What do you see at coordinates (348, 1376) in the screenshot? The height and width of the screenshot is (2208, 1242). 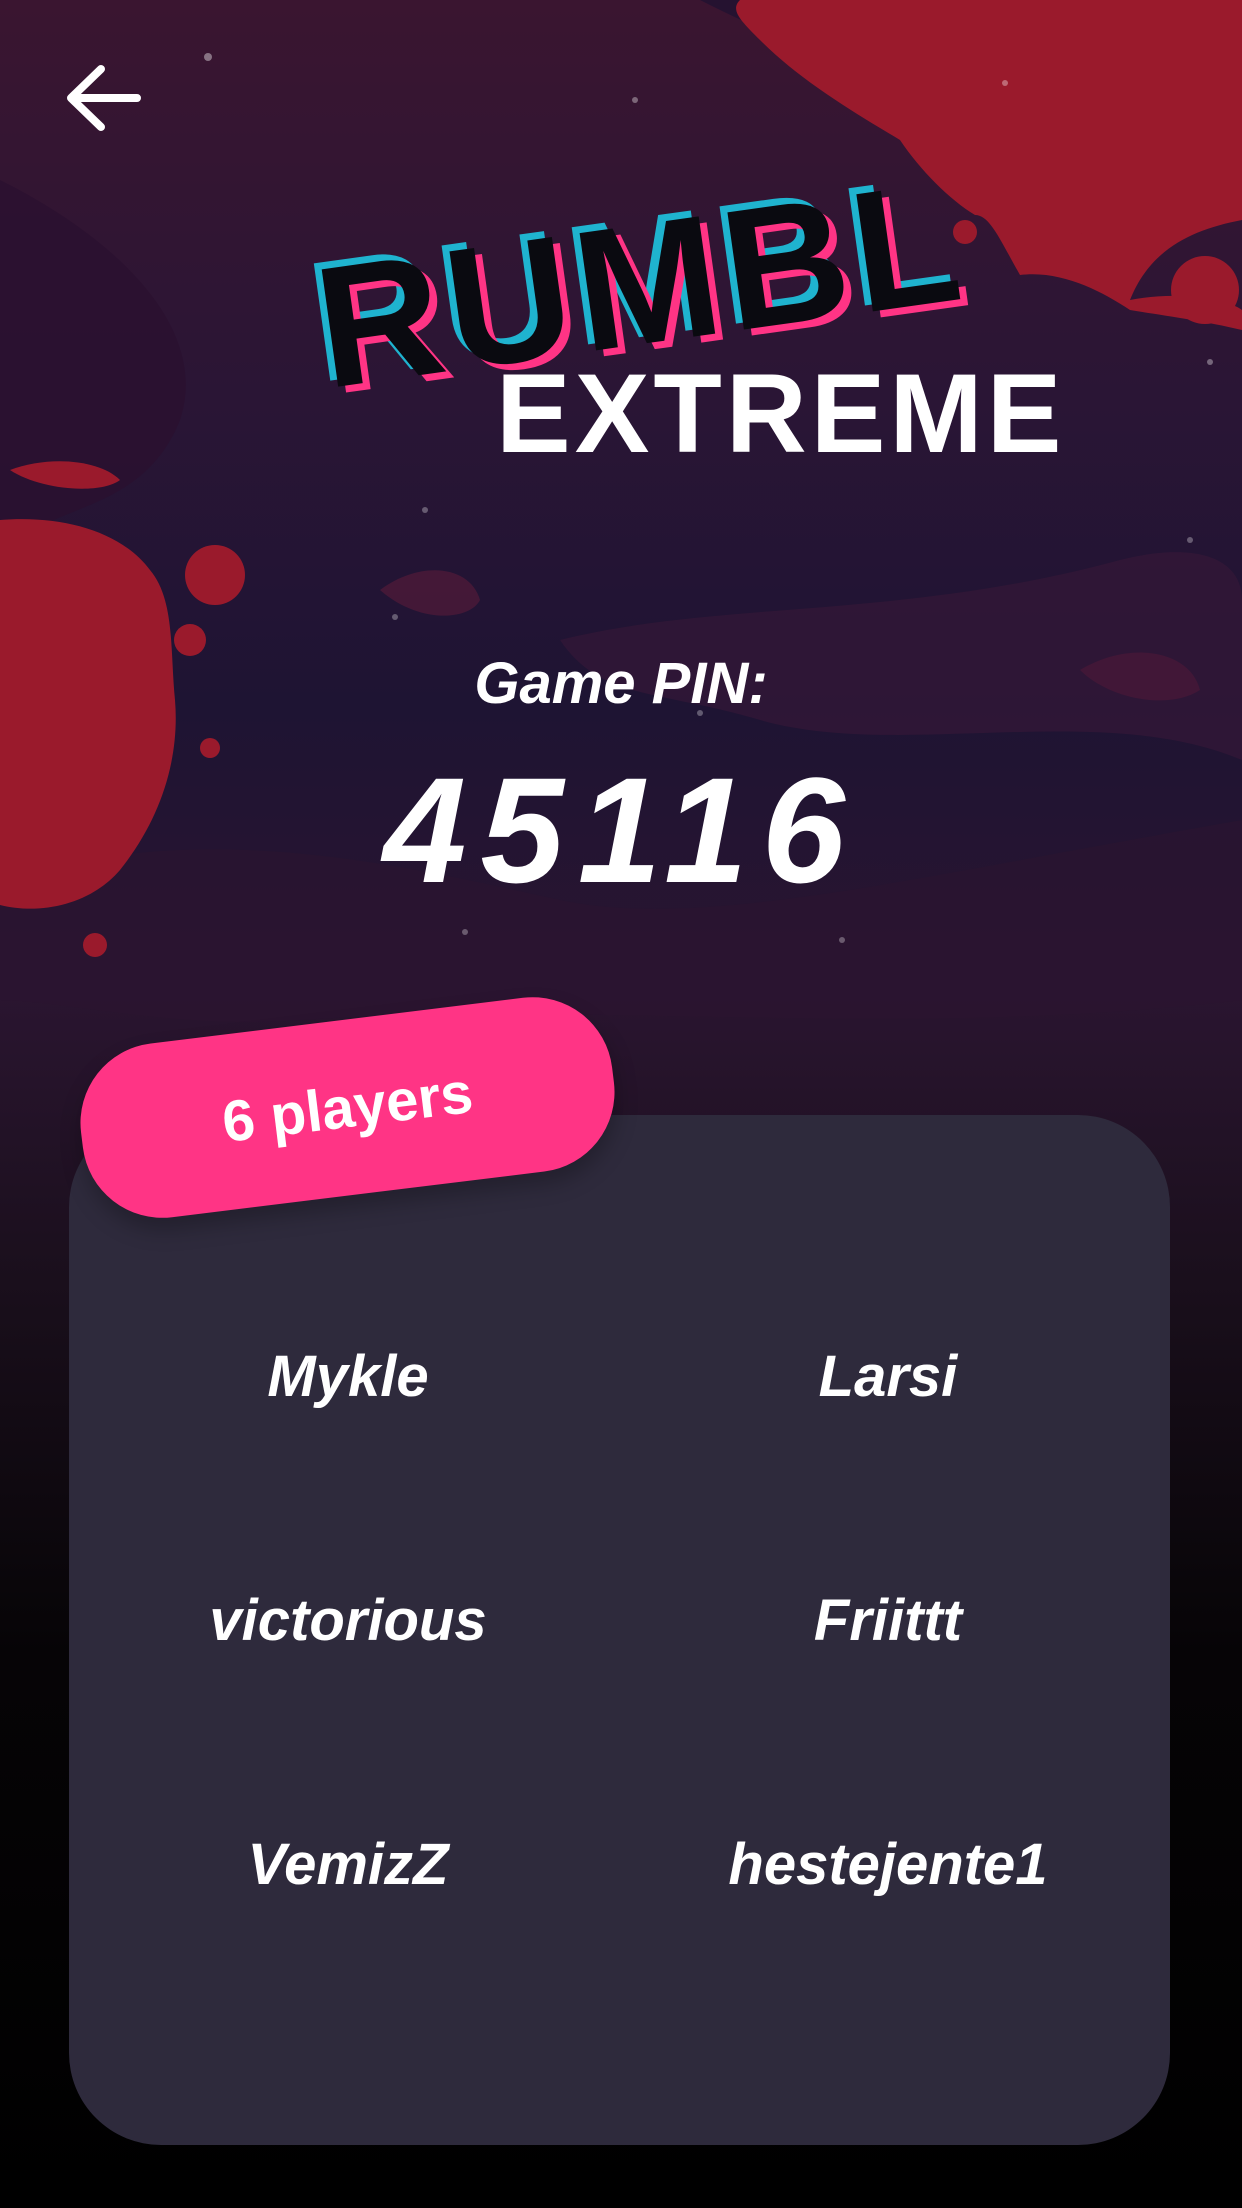 I see `player-name: Mykle` at bounding box center [348, 1376].